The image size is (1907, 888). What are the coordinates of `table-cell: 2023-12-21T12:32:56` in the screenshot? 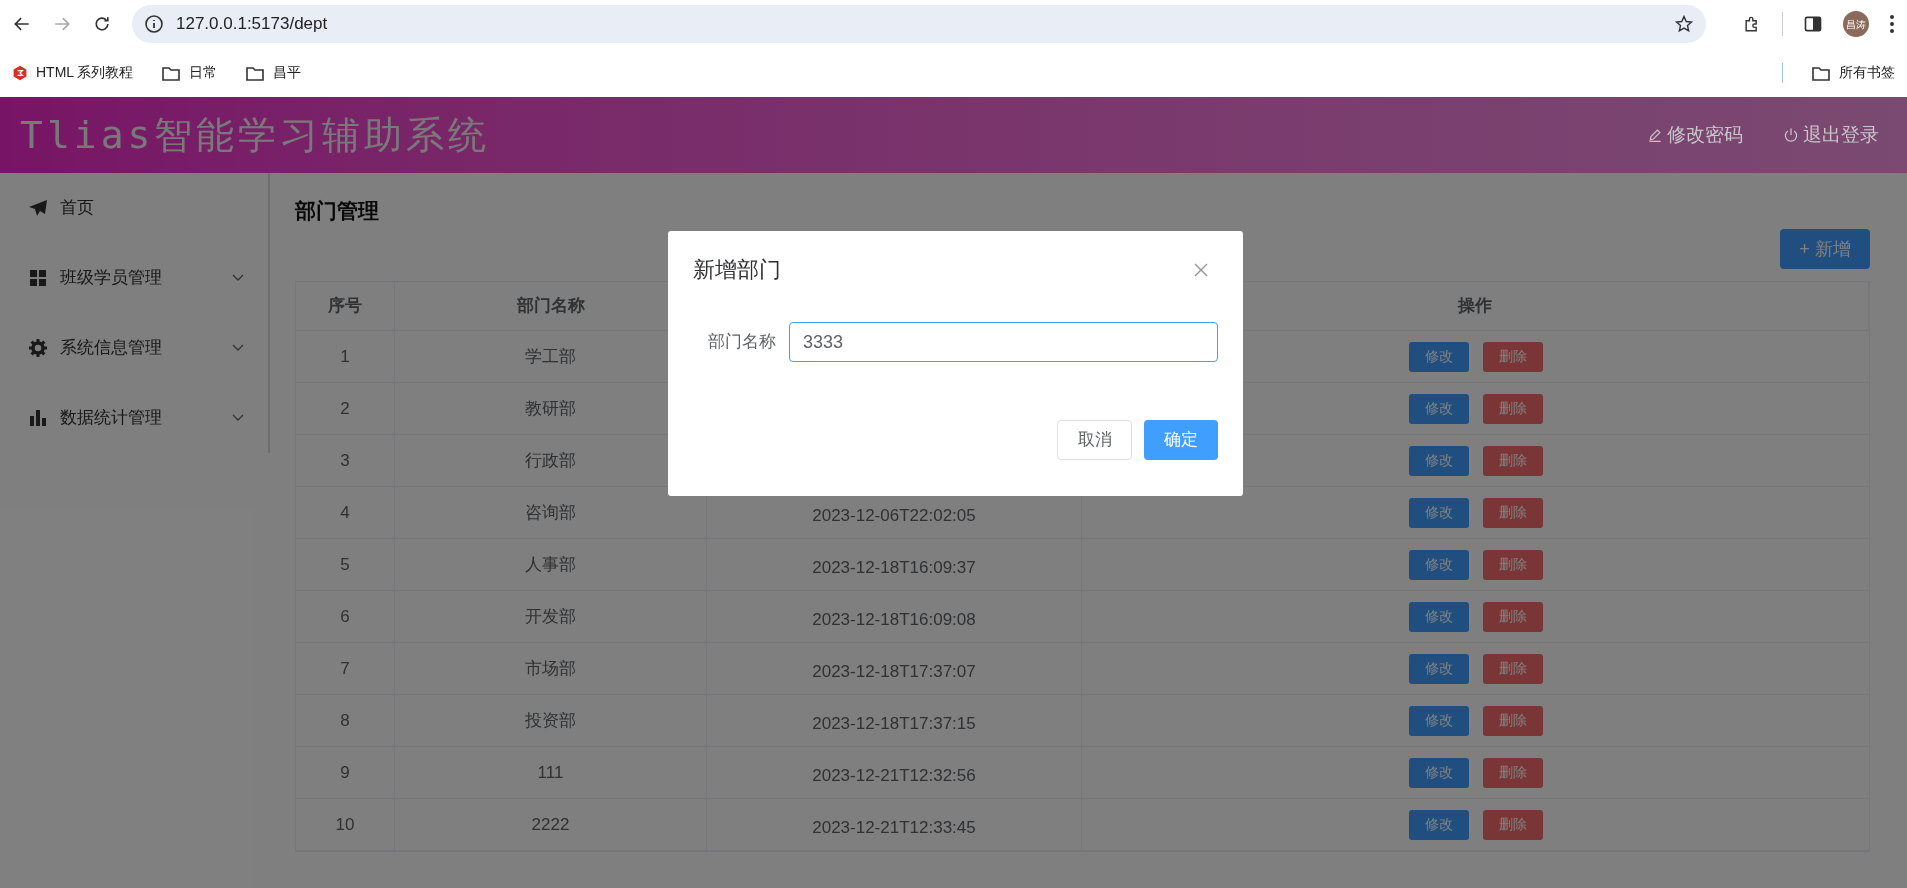 It's located at (894, 772).